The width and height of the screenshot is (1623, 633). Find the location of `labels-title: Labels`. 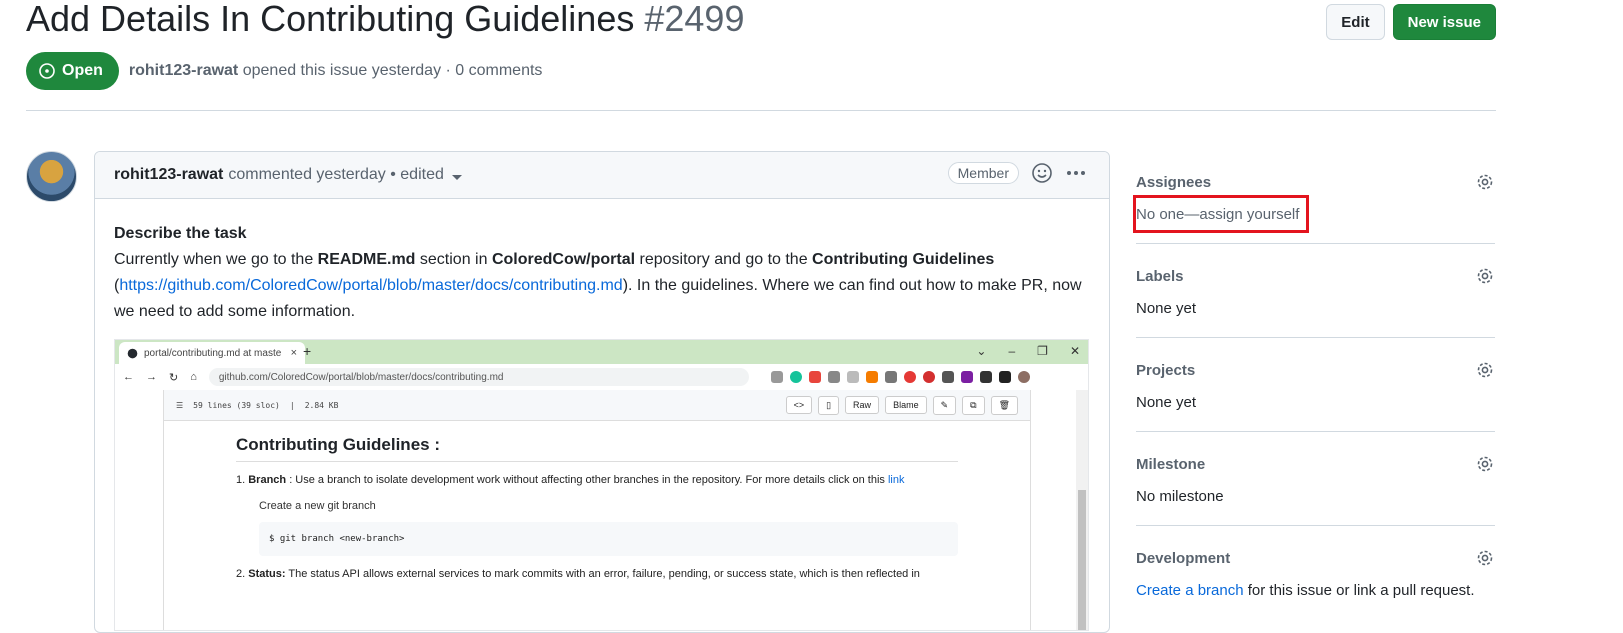

labels-title: Labels is located at coordinates (1160, 276).